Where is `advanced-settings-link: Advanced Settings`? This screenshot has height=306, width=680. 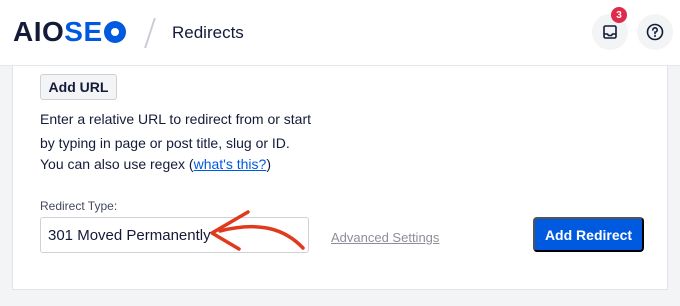
advanced-settings-link: Advanced Settings is located at coordinates (385, 237).